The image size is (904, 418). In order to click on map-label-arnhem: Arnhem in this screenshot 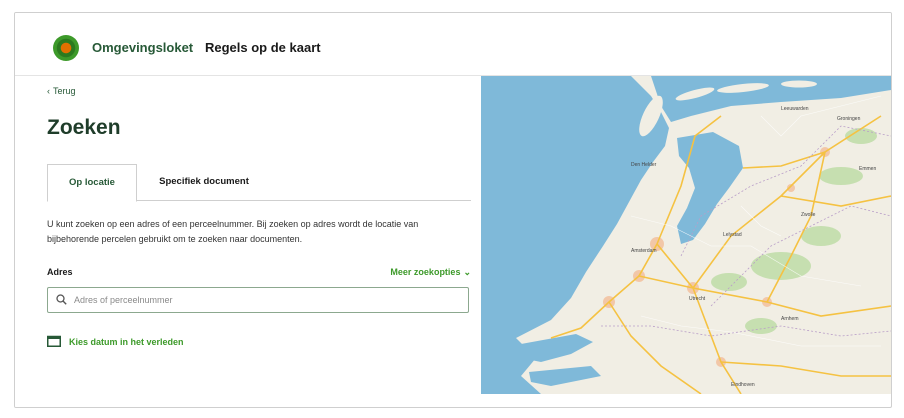, I will do `click(790, 319)`.